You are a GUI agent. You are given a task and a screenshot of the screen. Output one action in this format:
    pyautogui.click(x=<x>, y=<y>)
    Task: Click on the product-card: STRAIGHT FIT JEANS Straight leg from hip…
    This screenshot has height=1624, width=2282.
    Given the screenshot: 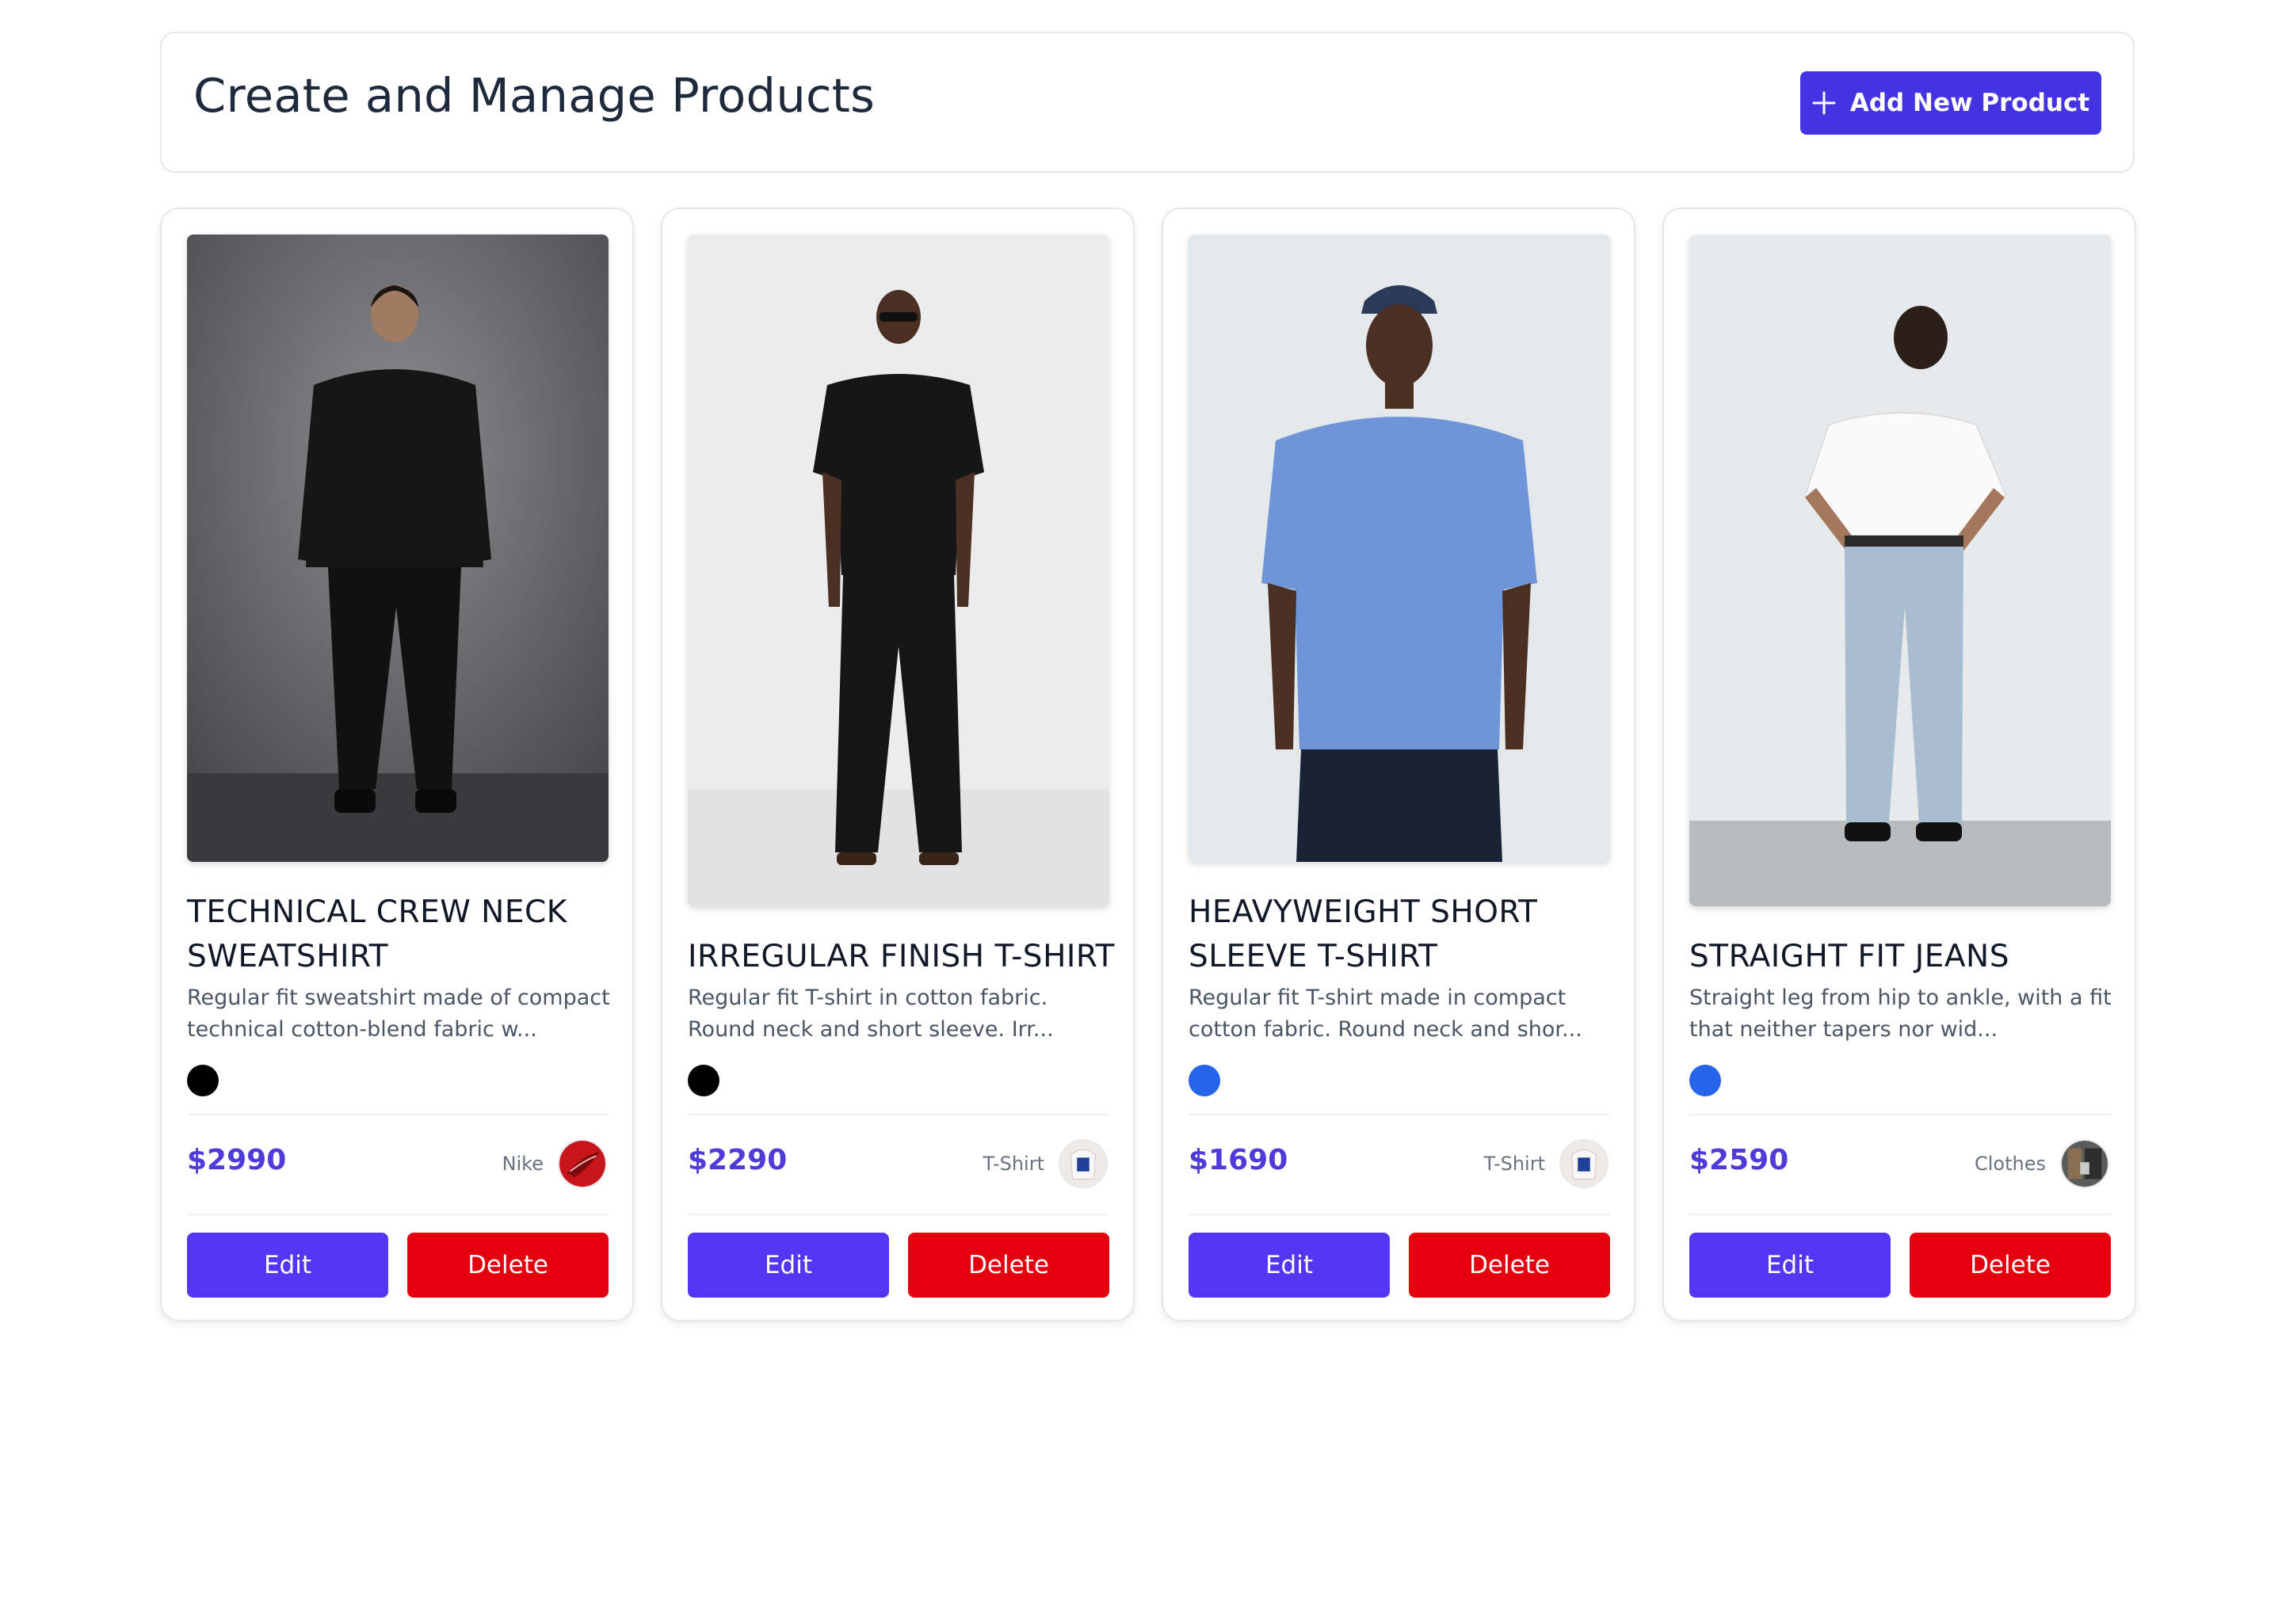 What is the action you would take?
    pyautogui.click(x=1899, y=764)
    